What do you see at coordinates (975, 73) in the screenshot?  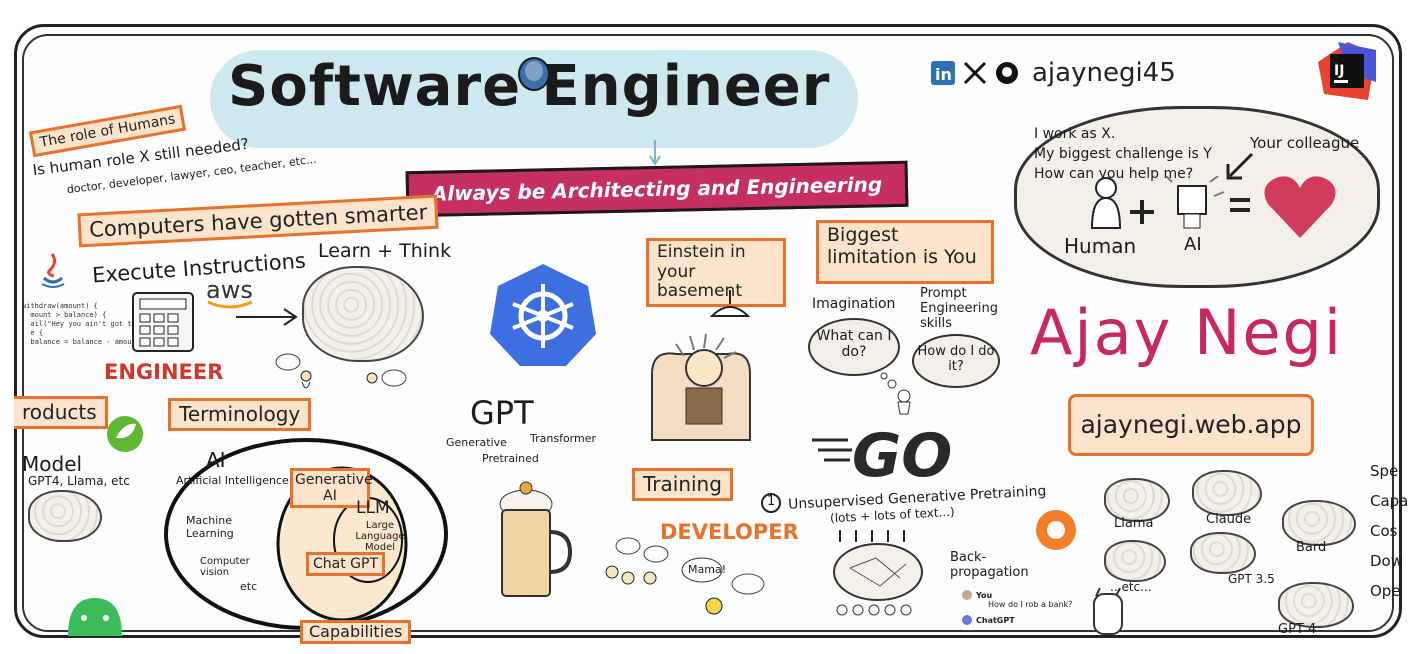 I see `x-logo-icon` at bounding box center [975, 73].